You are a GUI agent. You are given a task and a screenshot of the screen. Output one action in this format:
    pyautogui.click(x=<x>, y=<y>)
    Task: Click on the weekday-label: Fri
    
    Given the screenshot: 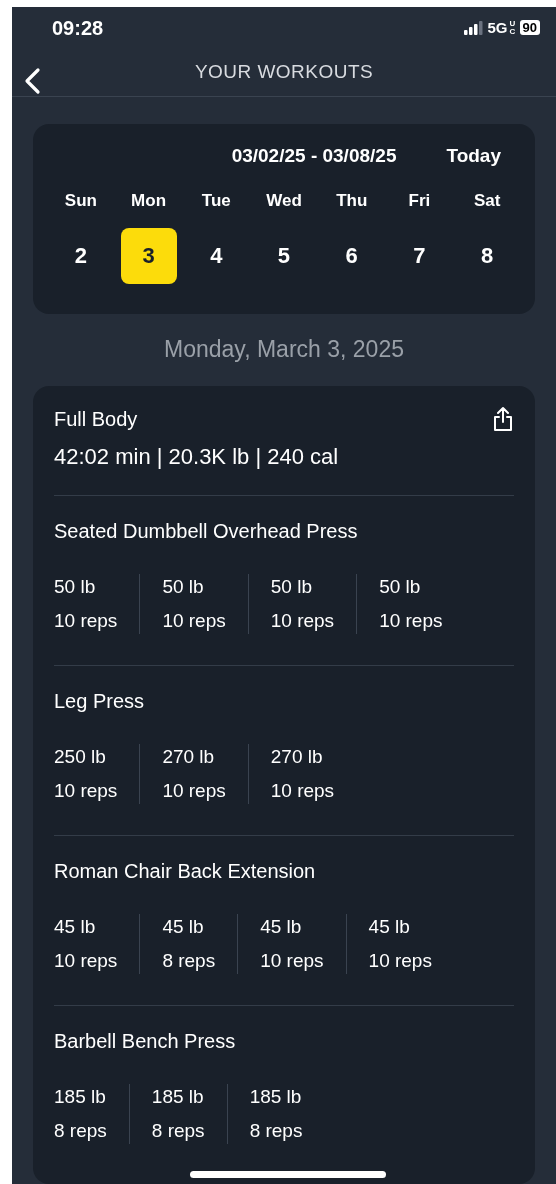 What is the action you would take?
    pyautogui.click(x=419, y=201)
    